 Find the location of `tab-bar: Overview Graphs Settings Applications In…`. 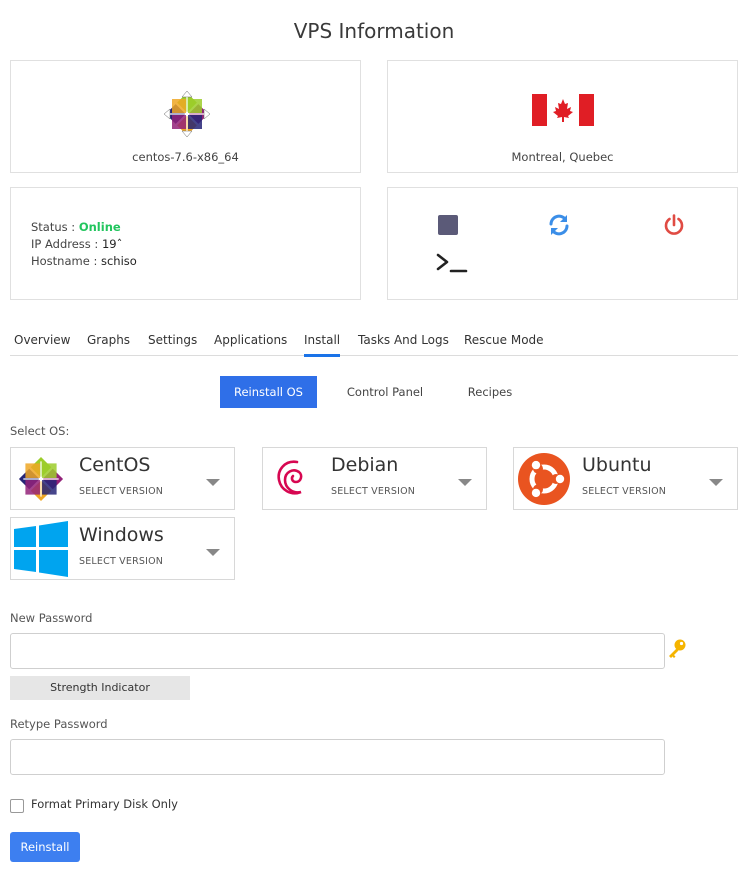

tab-bar: Overview Graphs Settings Applications In… is located at coordinates (374, 343).